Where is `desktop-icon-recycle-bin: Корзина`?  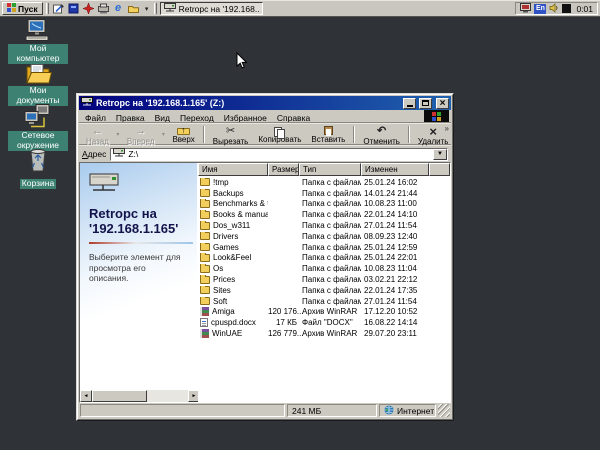 desktop-icon-recycle-bin: Корзина is located at coordinates (38, 169).